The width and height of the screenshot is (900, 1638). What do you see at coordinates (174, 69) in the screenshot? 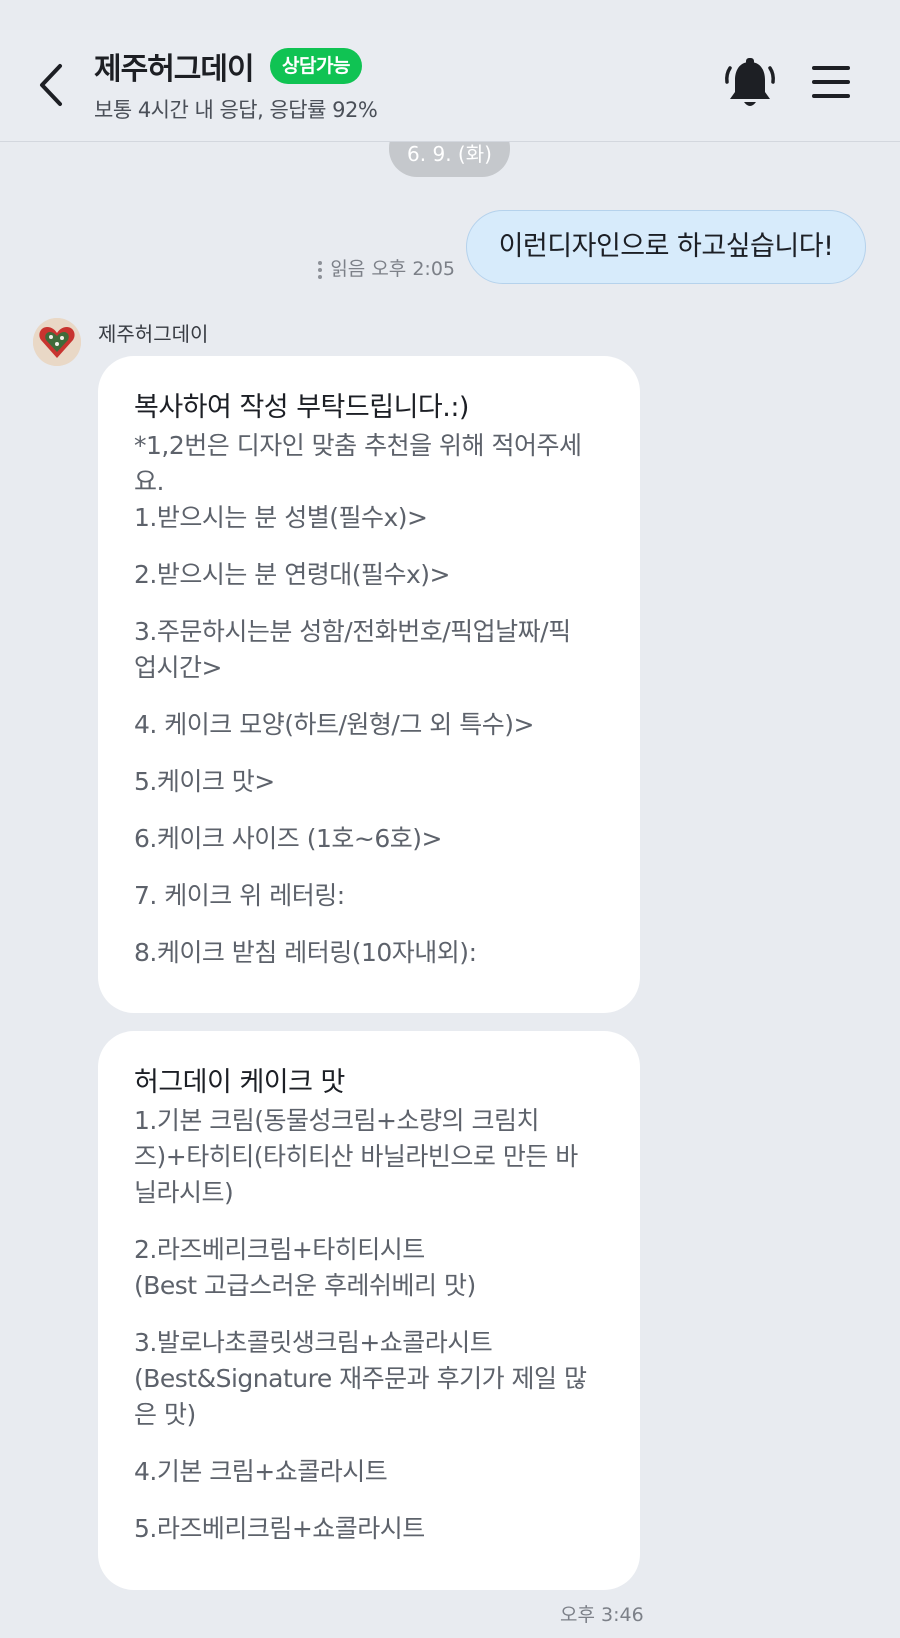
I see `chat-title: 제주허그데이` at bounding box center [174, 69].